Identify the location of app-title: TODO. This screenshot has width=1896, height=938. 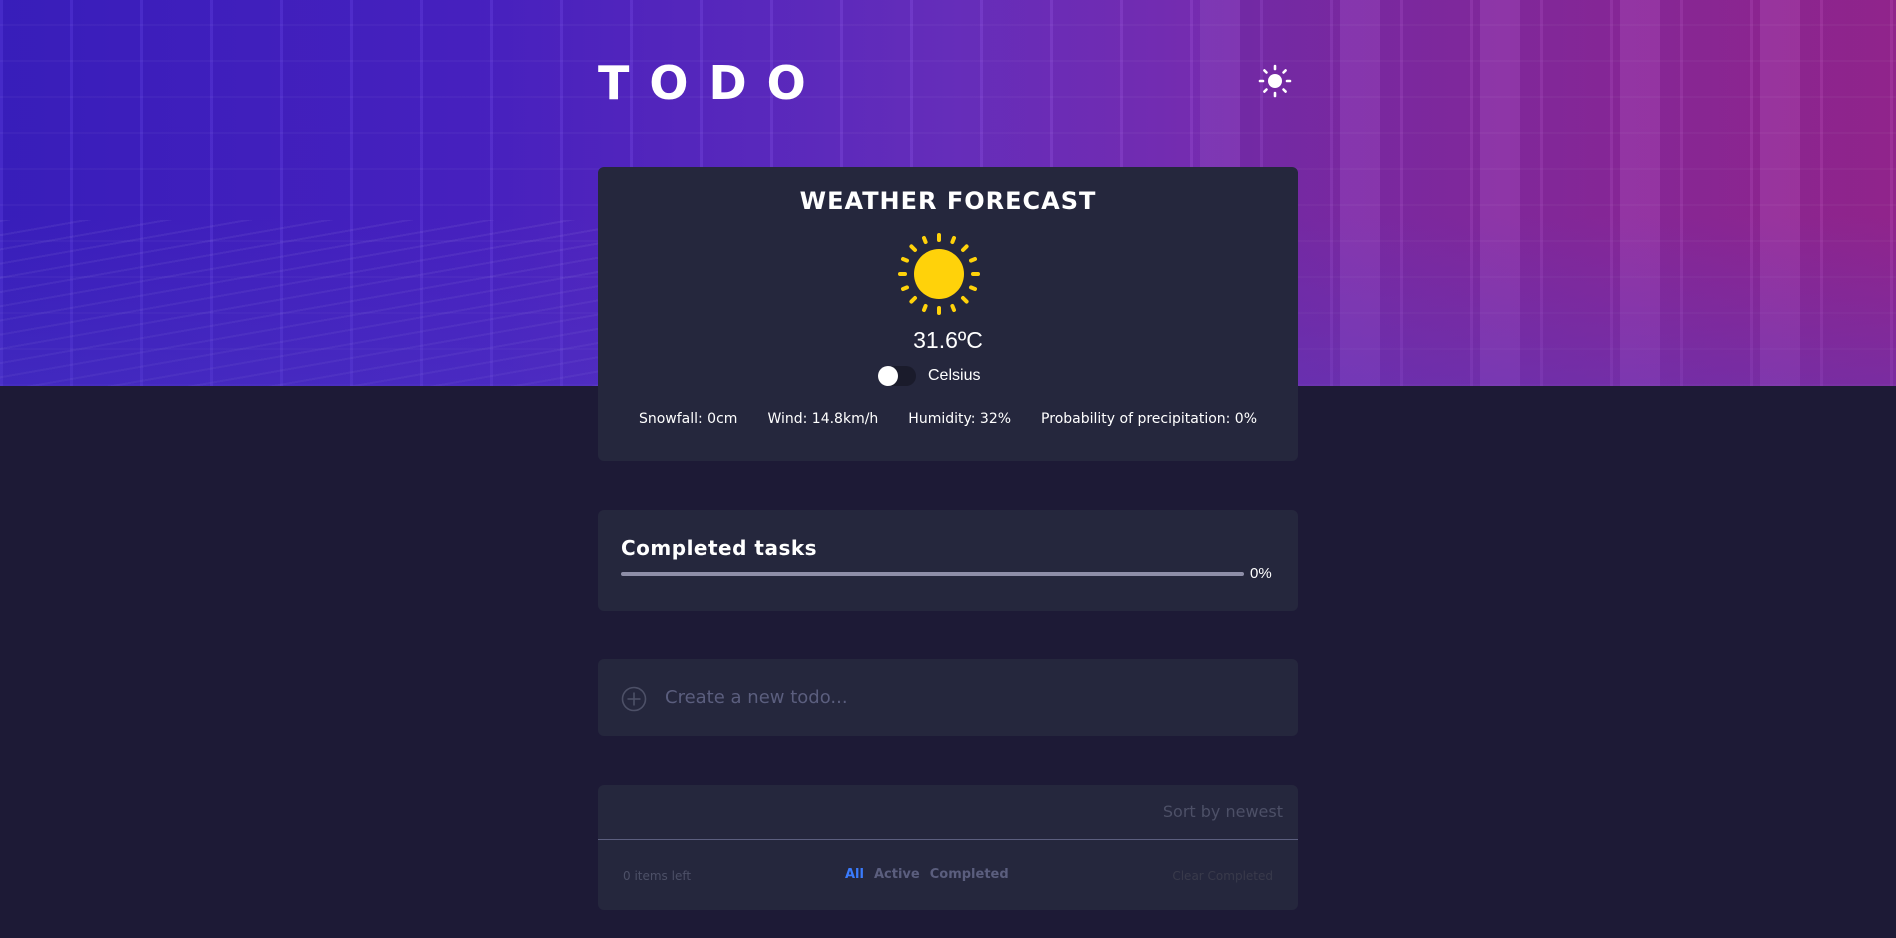
(712, 83).